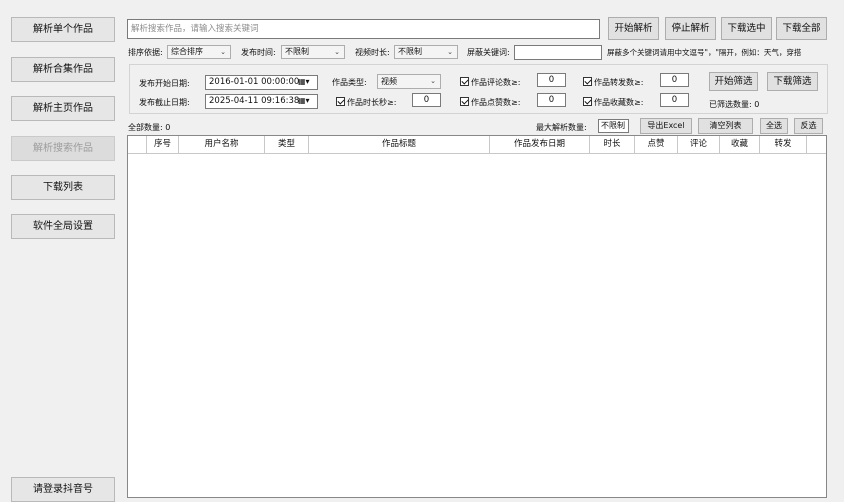 This screenshot has width=844, height=502. Describe the element at coordinates (145, 52) in the screenshot. I see `sort-label: 排序依据:` at that location.